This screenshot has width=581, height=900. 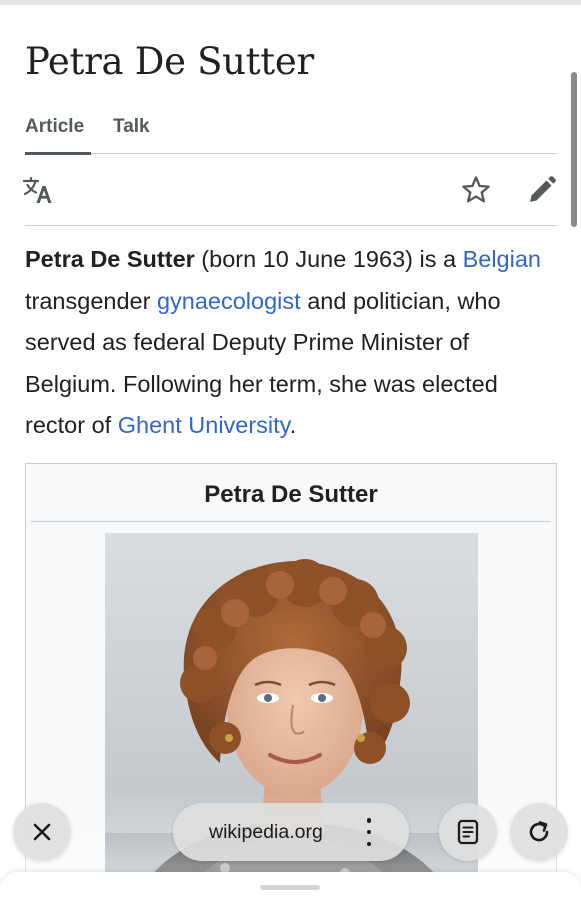 I want to click on link-ghent-university: Ghent University, so click(x=204, y=425).